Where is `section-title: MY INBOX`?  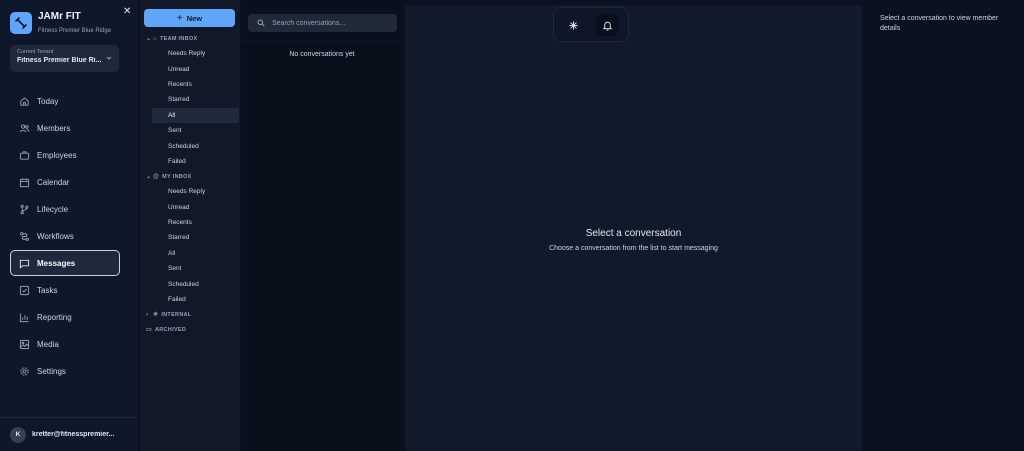
section-title: MY INBOX is located at coordinates (177, 176).